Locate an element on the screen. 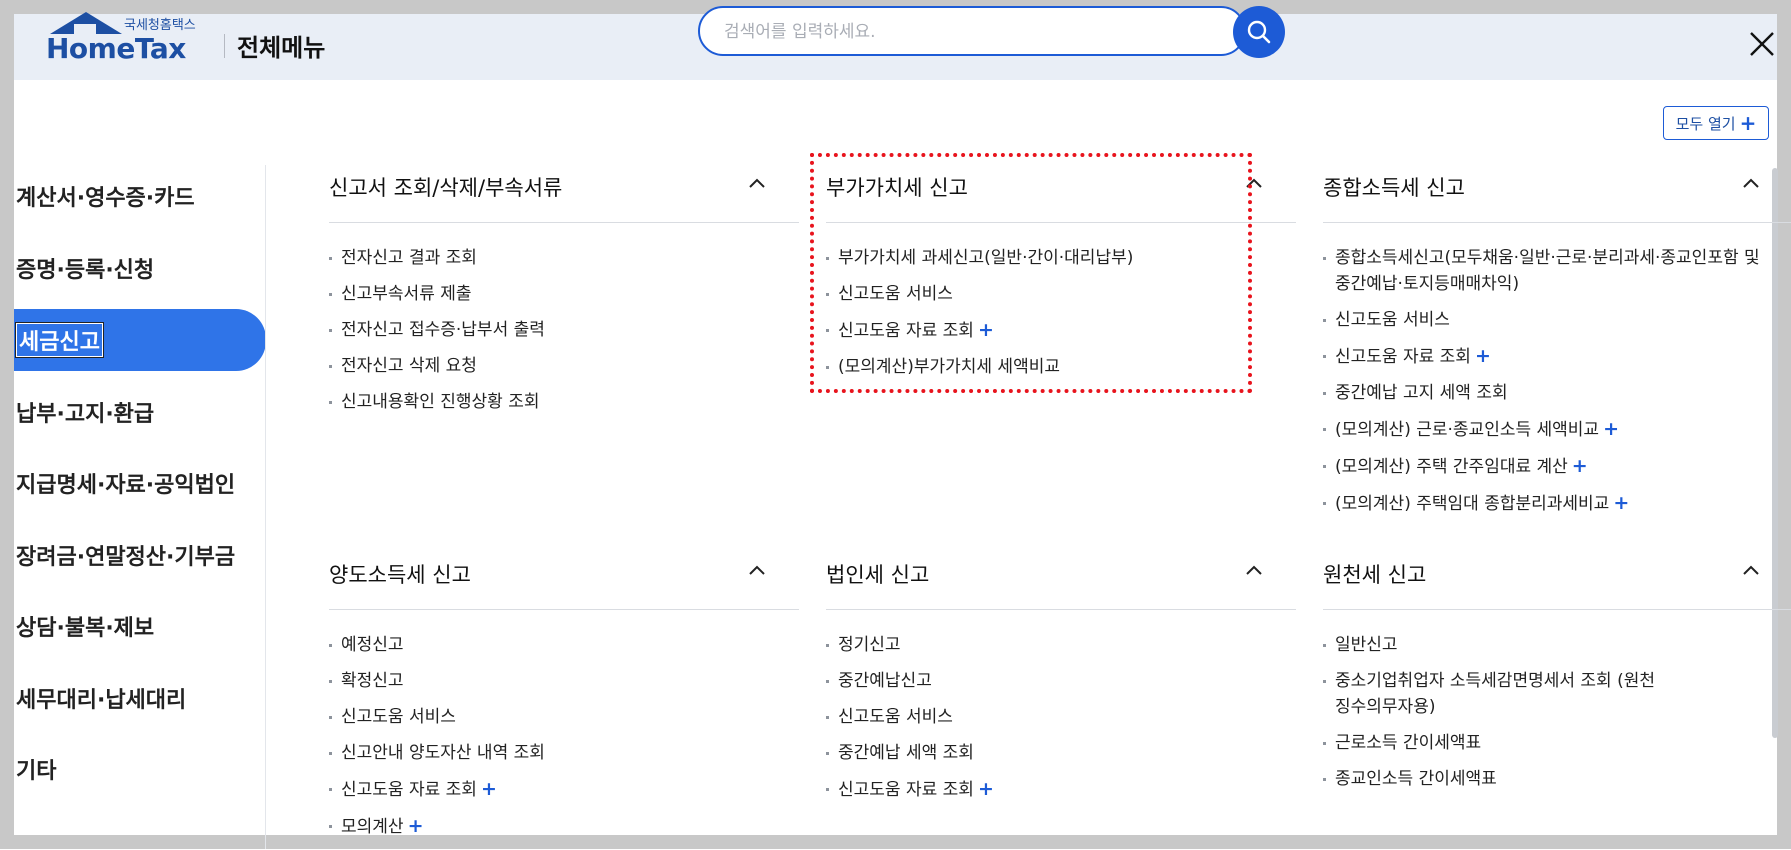  search-box is located at coordinates (972, 31).